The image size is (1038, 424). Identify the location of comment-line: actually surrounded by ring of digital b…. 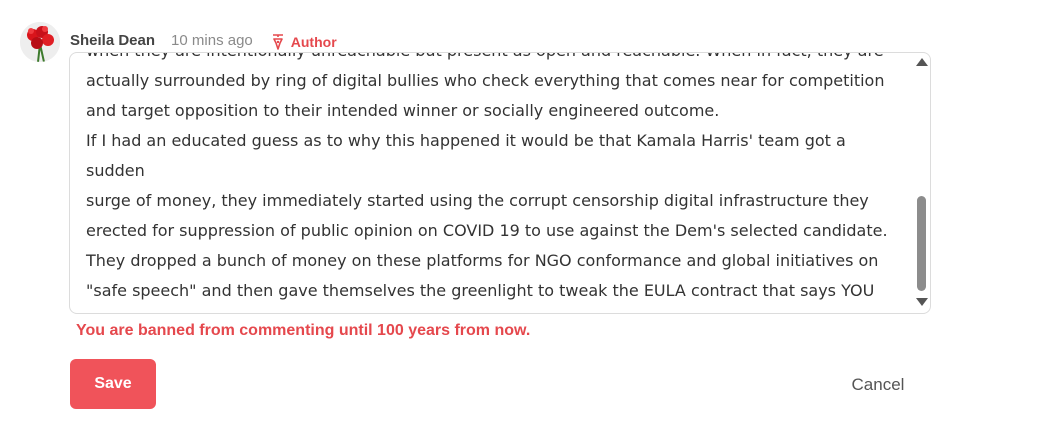
(485, 80).